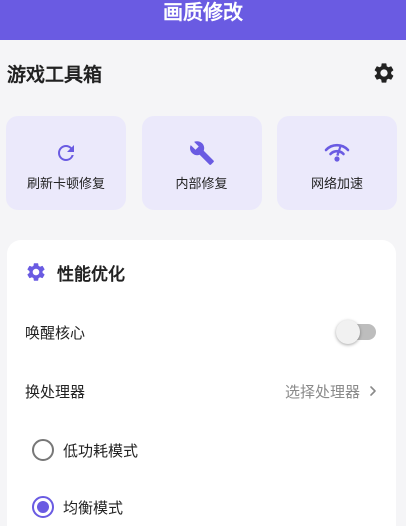 This screenshot has height=526, width=406. What do you see at coordinates (55, 74) in the screenshot?
I see `toolbox-title: 游戏工具箱` at bounding box center [55, 74].